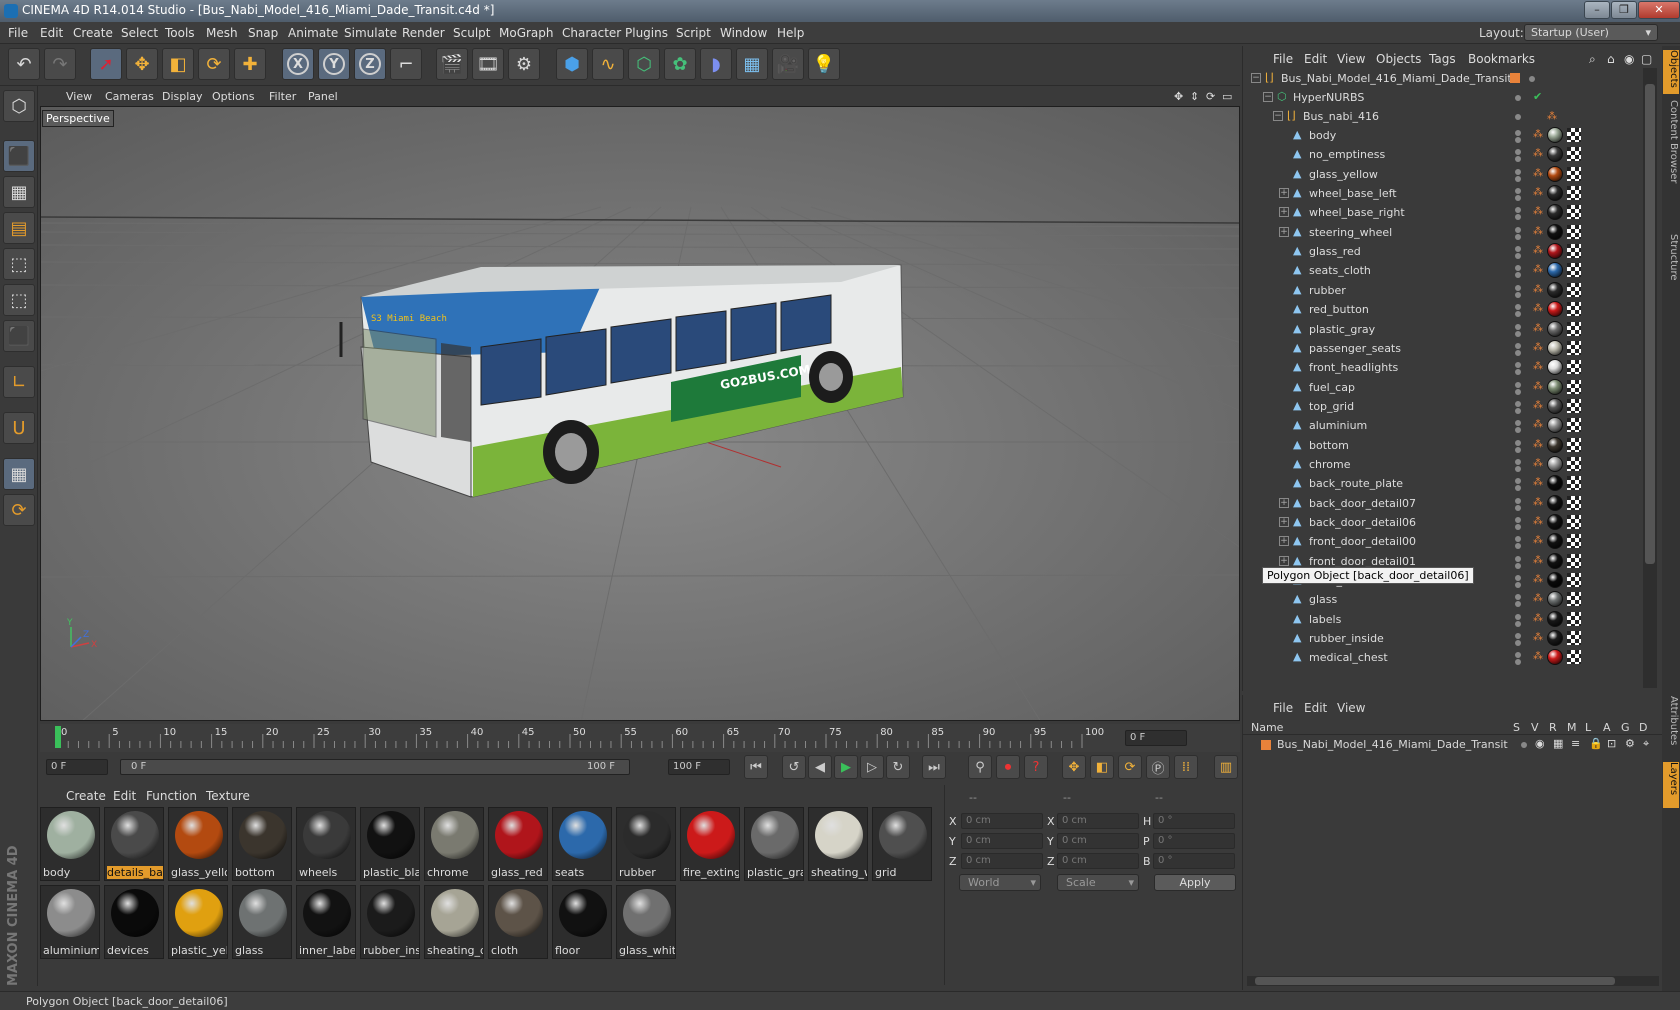 The width and height of the screenshot is (1680, 1010). What do you see at coordinates (134, 922) in the screenshot?
I see `material-swatch: devices` at bounding box center [134, 922].